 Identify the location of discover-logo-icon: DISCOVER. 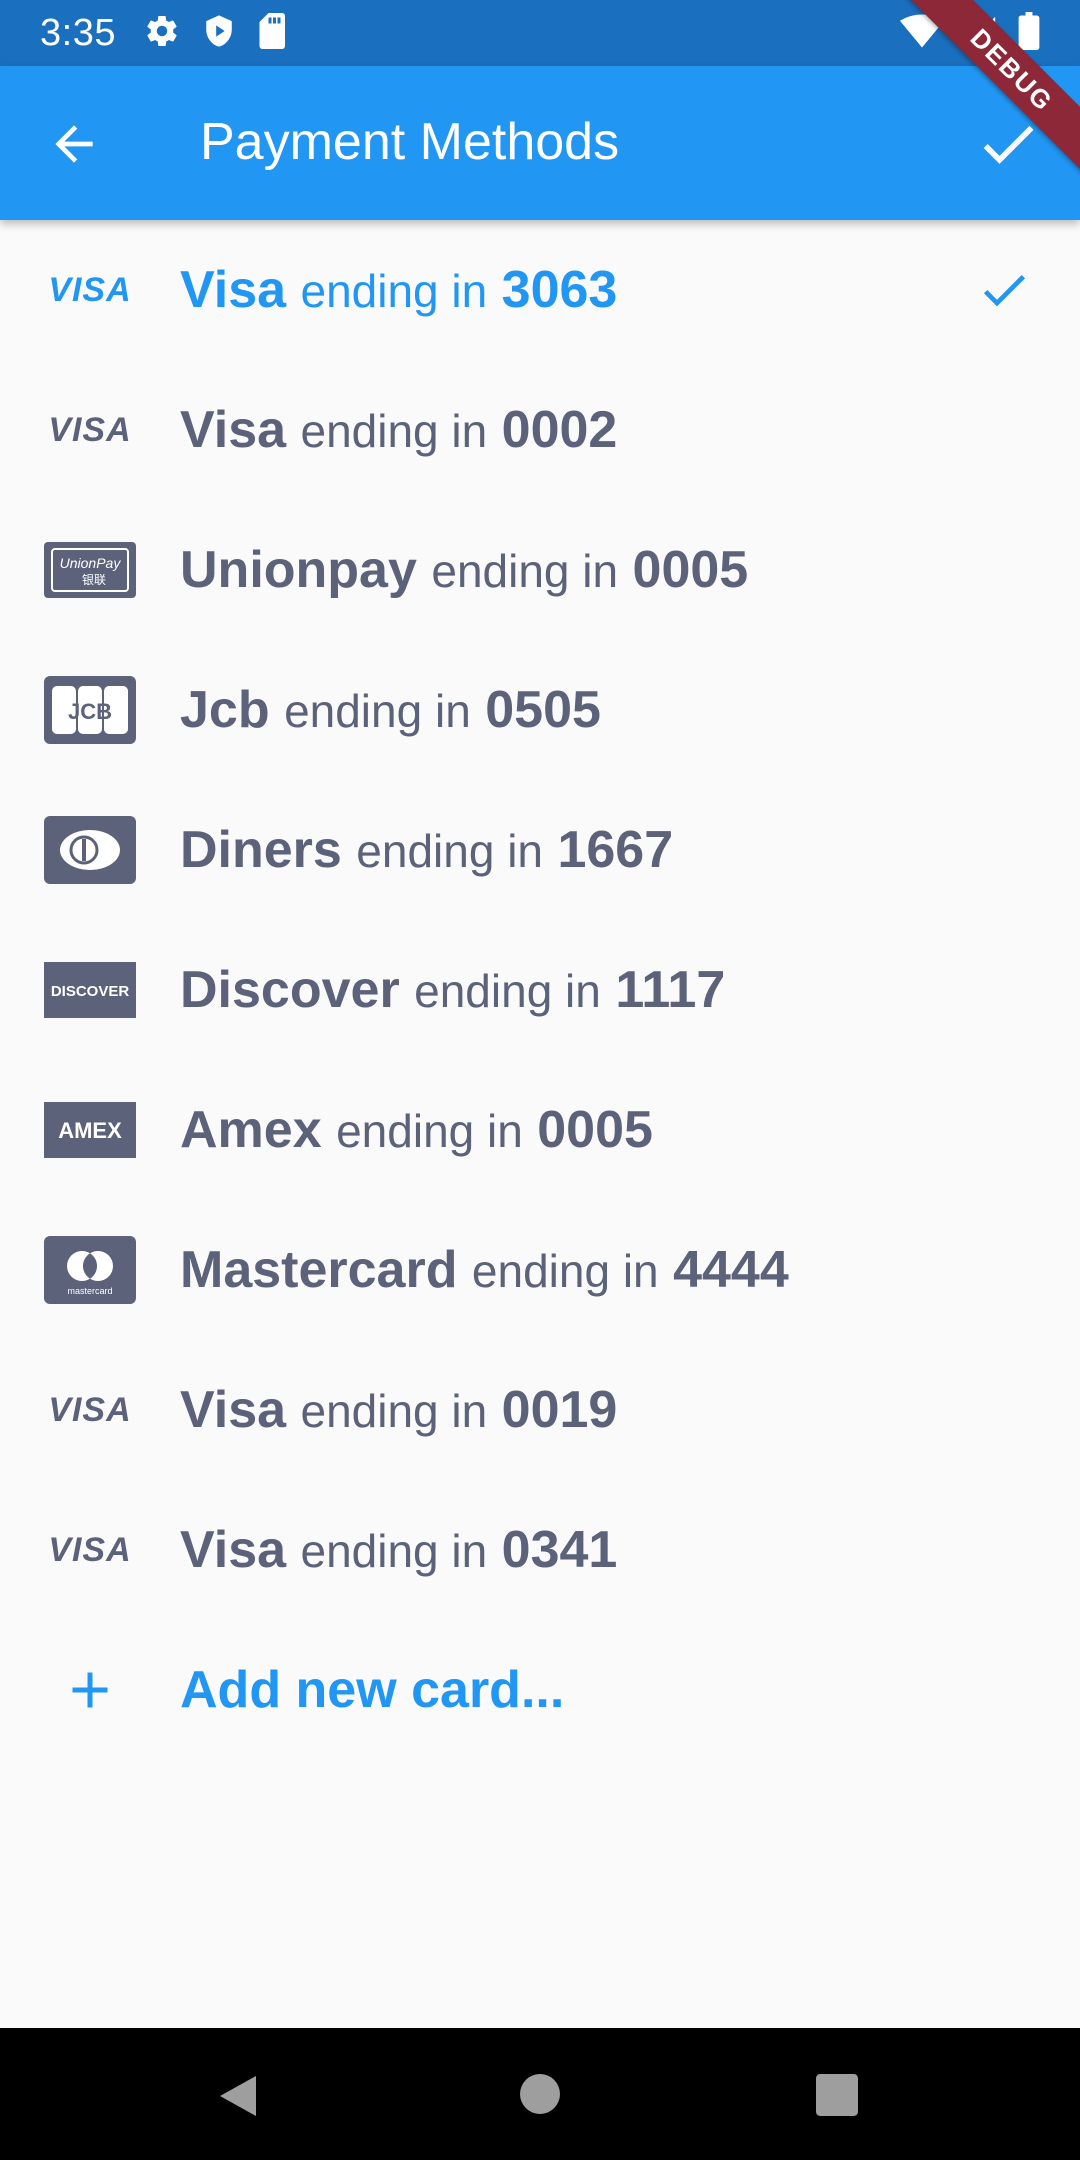
(90, 990).